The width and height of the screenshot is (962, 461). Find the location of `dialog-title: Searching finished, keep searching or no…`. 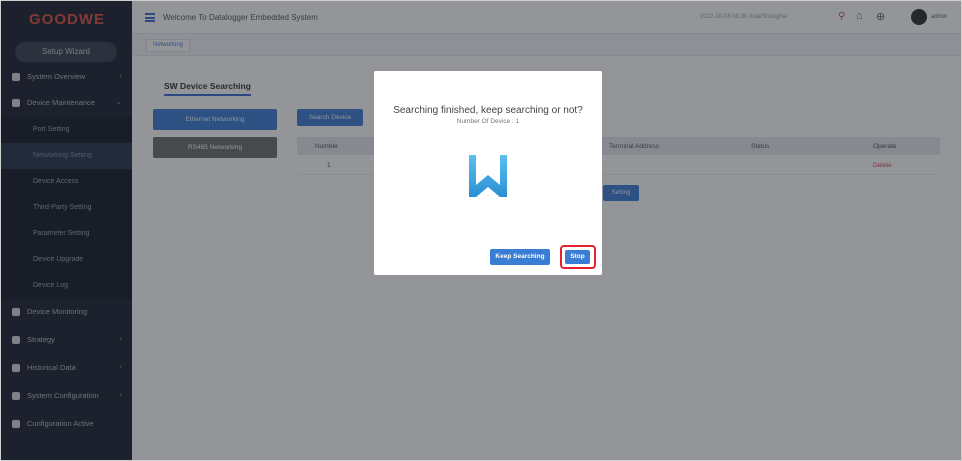

dialog-title: Searching finished, keep searching or no… is located at coordinates (488, 110).